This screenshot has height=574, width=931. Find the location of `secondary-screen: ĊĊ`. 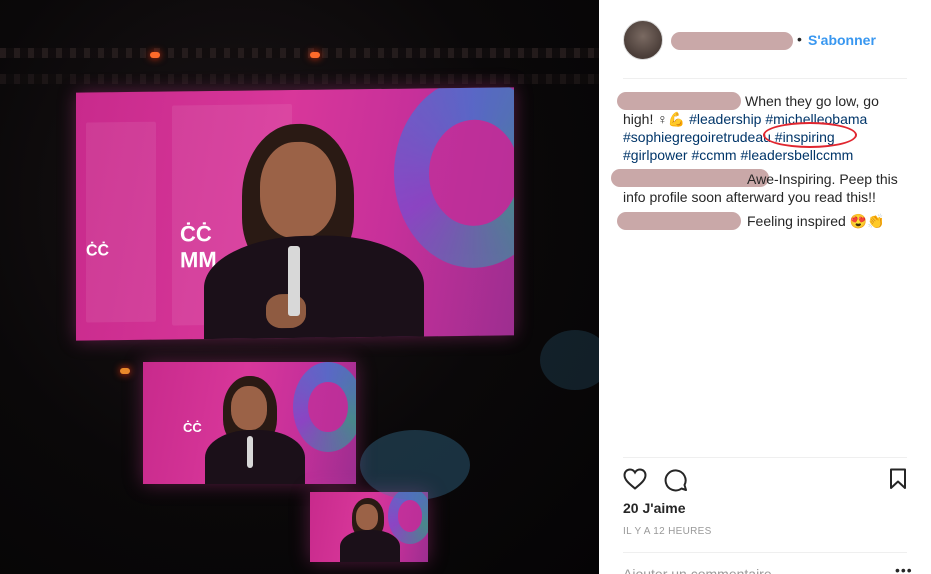

secondary-screen: ĊĊ is located at coordinates (249, 423).